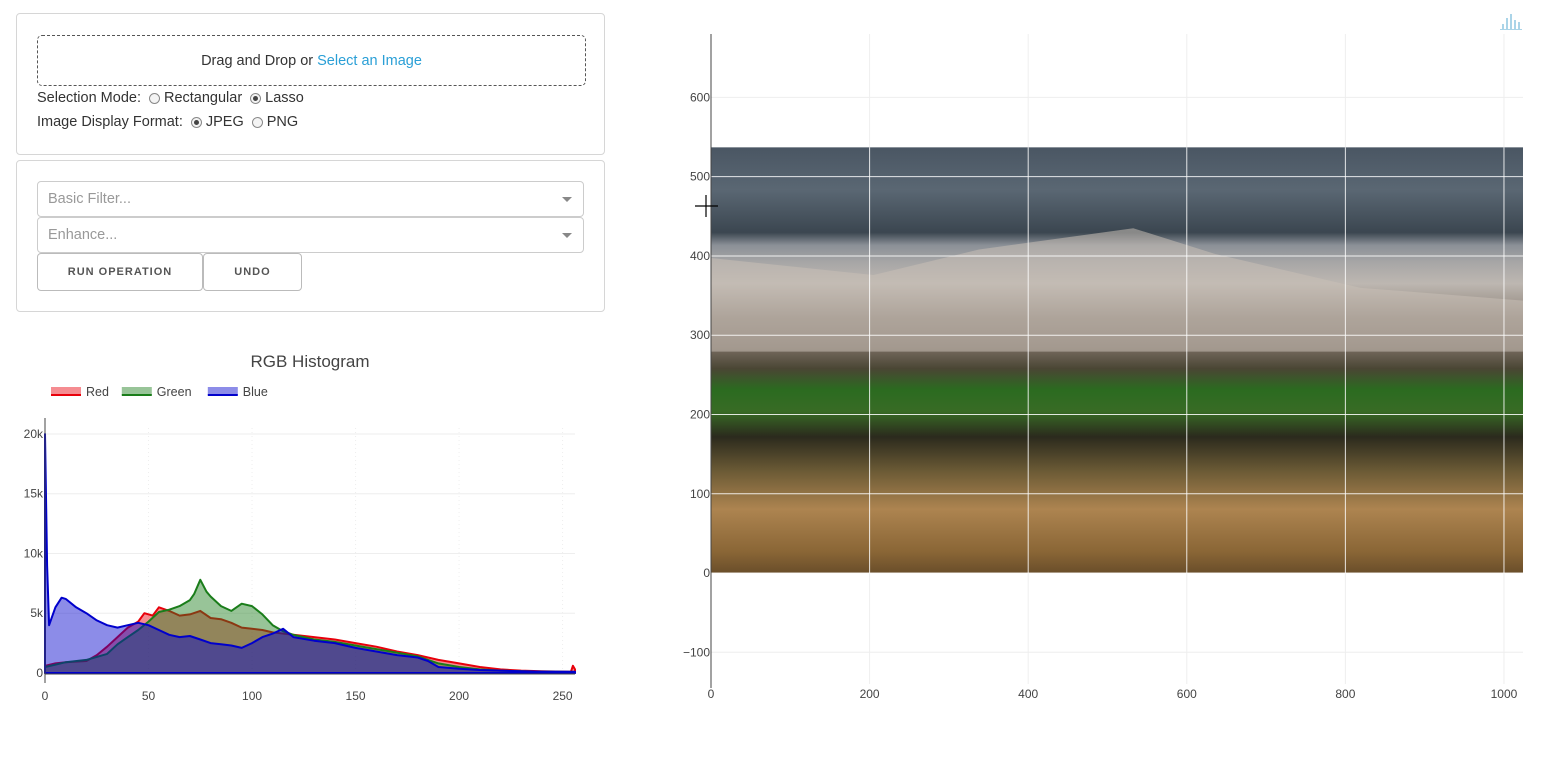 Image resolution: width=1548 pixels, height=782 pixels. I want to click on y-tick-label: 300, so click(700, 335).